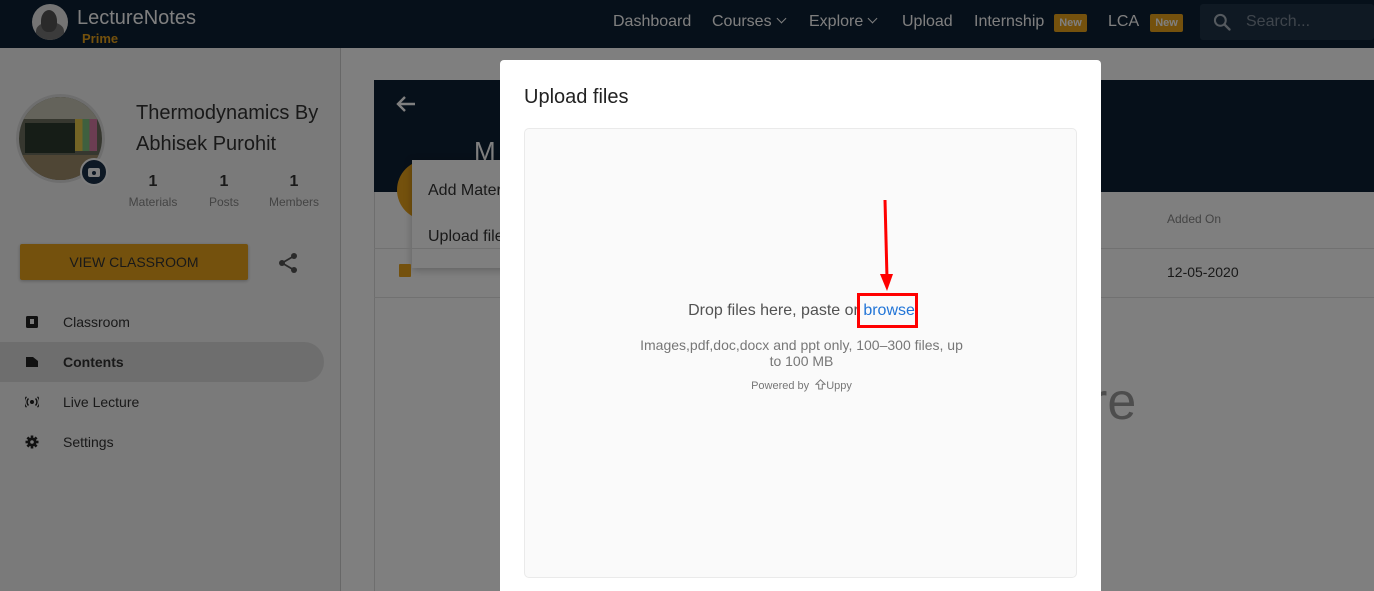 The image size is (1374, 591). What do you see at coordinates (776, 310) in the screenshot?
I see `drop-text: Drop files here, paste or` at bounding box center [776, 310].